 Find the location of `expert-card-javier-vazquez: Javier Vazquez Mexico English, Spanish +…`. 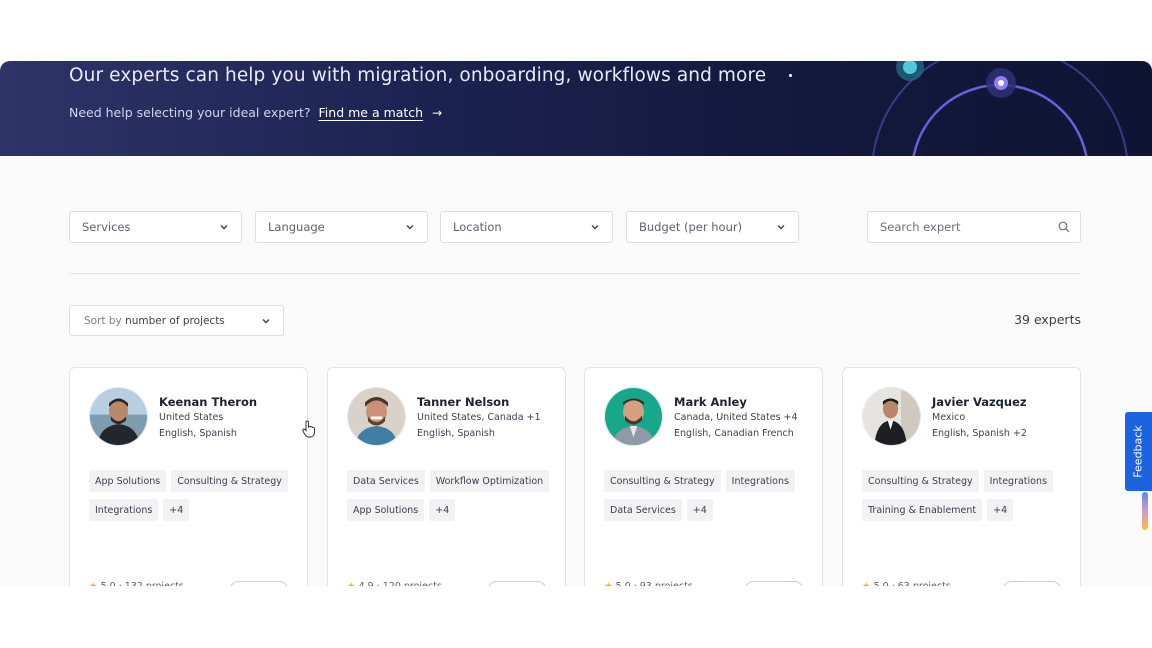

expert-card-javier-vazquez: Javier Vazquez Mexico English, Spanish +… is located at coordinates (961, 487).